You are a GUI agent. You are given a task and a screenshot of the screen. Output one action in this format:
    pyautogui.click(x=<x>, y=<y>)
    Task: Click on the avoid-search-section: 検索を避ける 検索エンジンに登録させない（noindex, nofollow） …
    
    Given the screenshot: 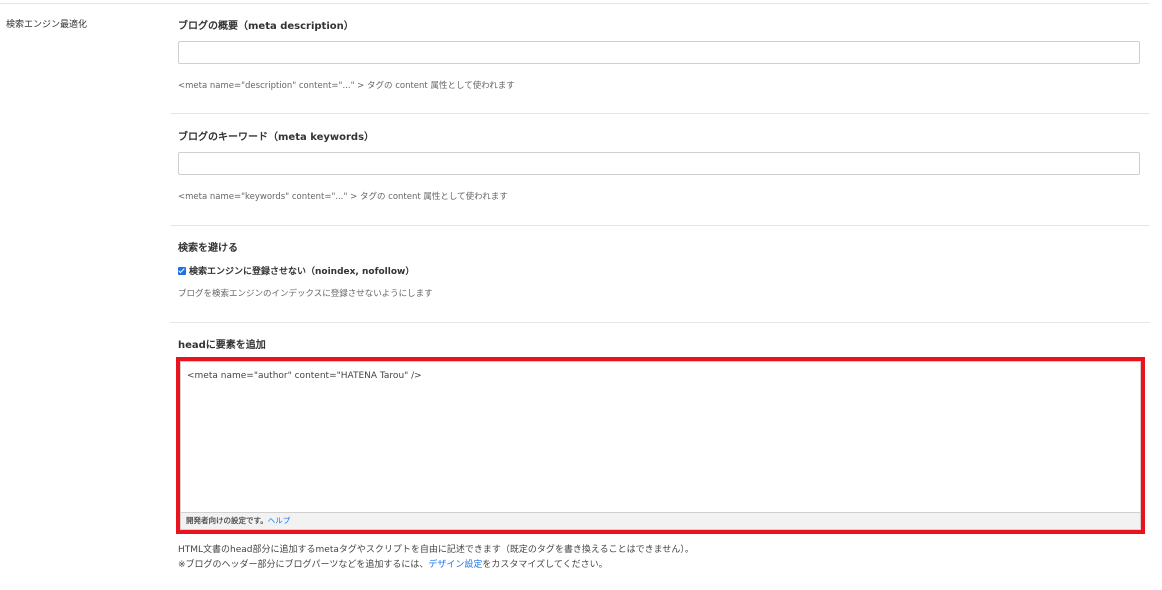 What is the action you would take?
    pyautogui.click(x=660, y=274)
    